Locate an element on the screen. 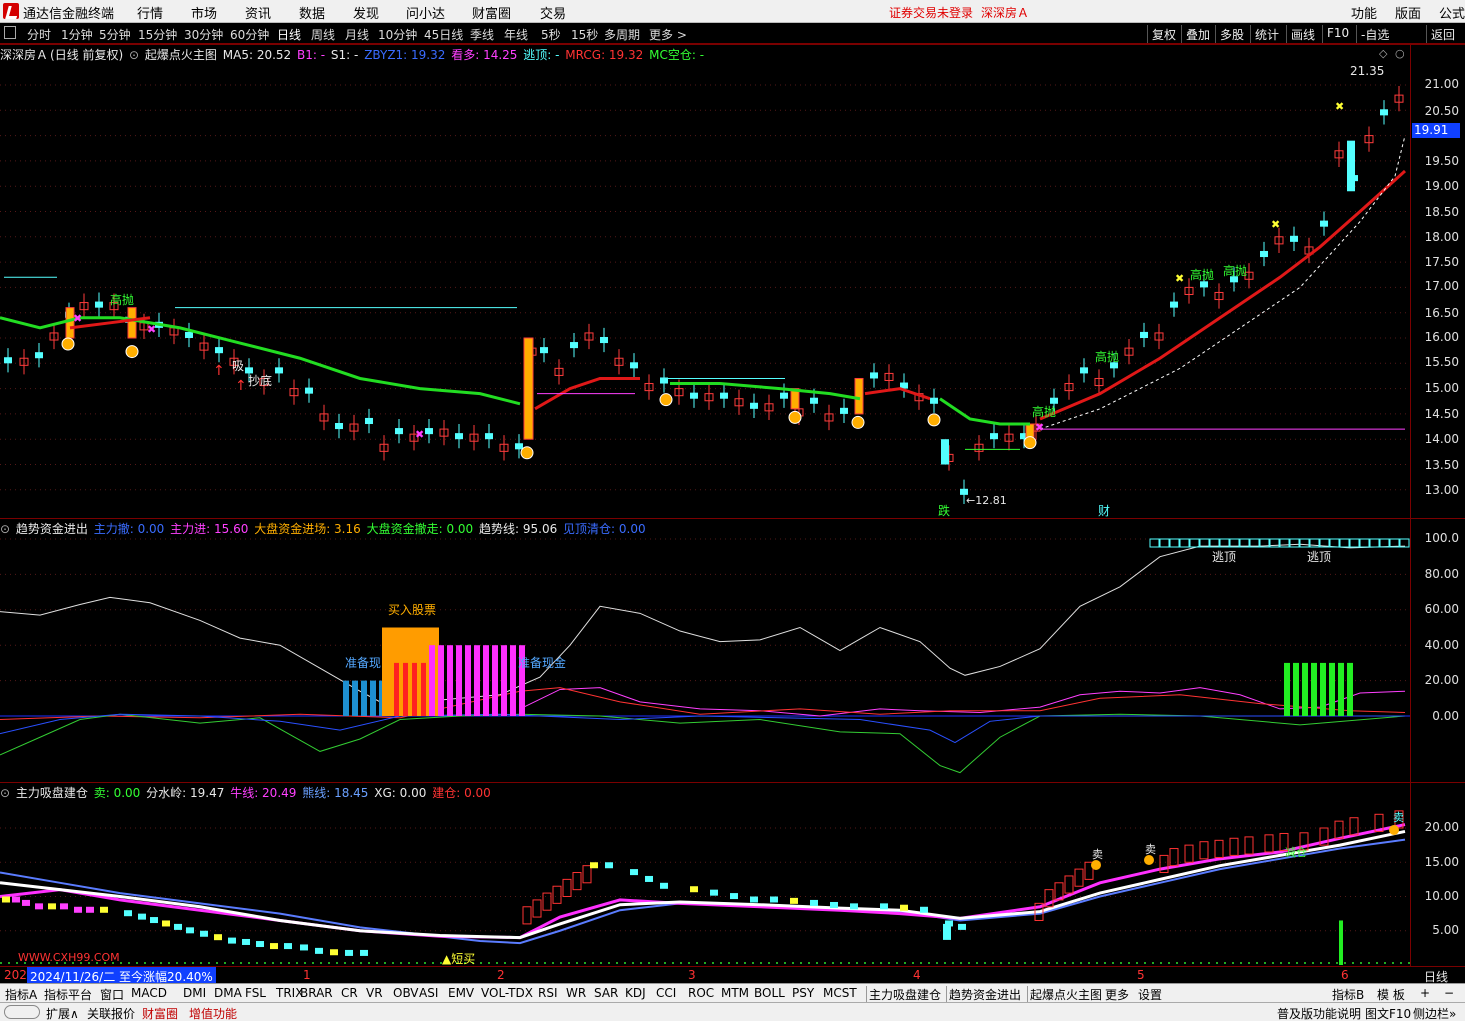 The image size is (1465, 1021). tab-23: PSY is located at coordinates (803, 993).